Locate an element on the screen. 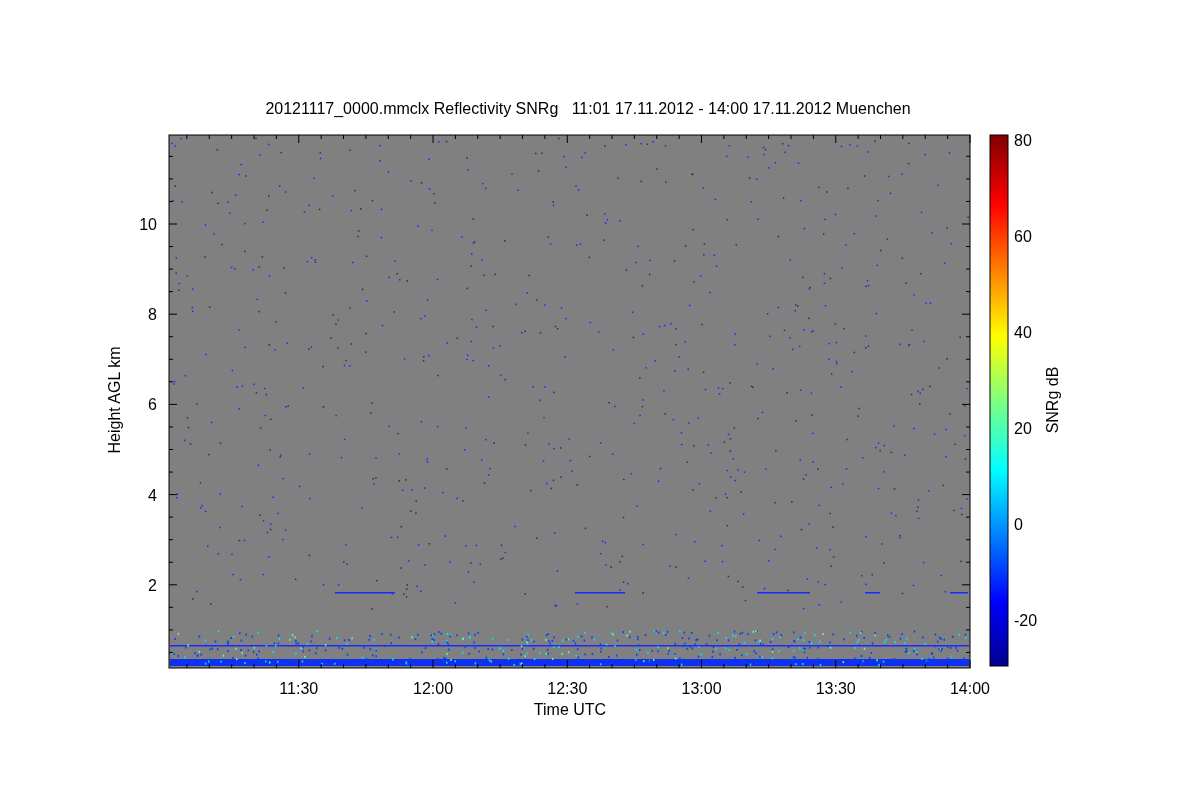 Image resolution: width=1200 pixels, height=800 pixels. colorbar-tick-label: 20 is located at coordinates (1023, 428).